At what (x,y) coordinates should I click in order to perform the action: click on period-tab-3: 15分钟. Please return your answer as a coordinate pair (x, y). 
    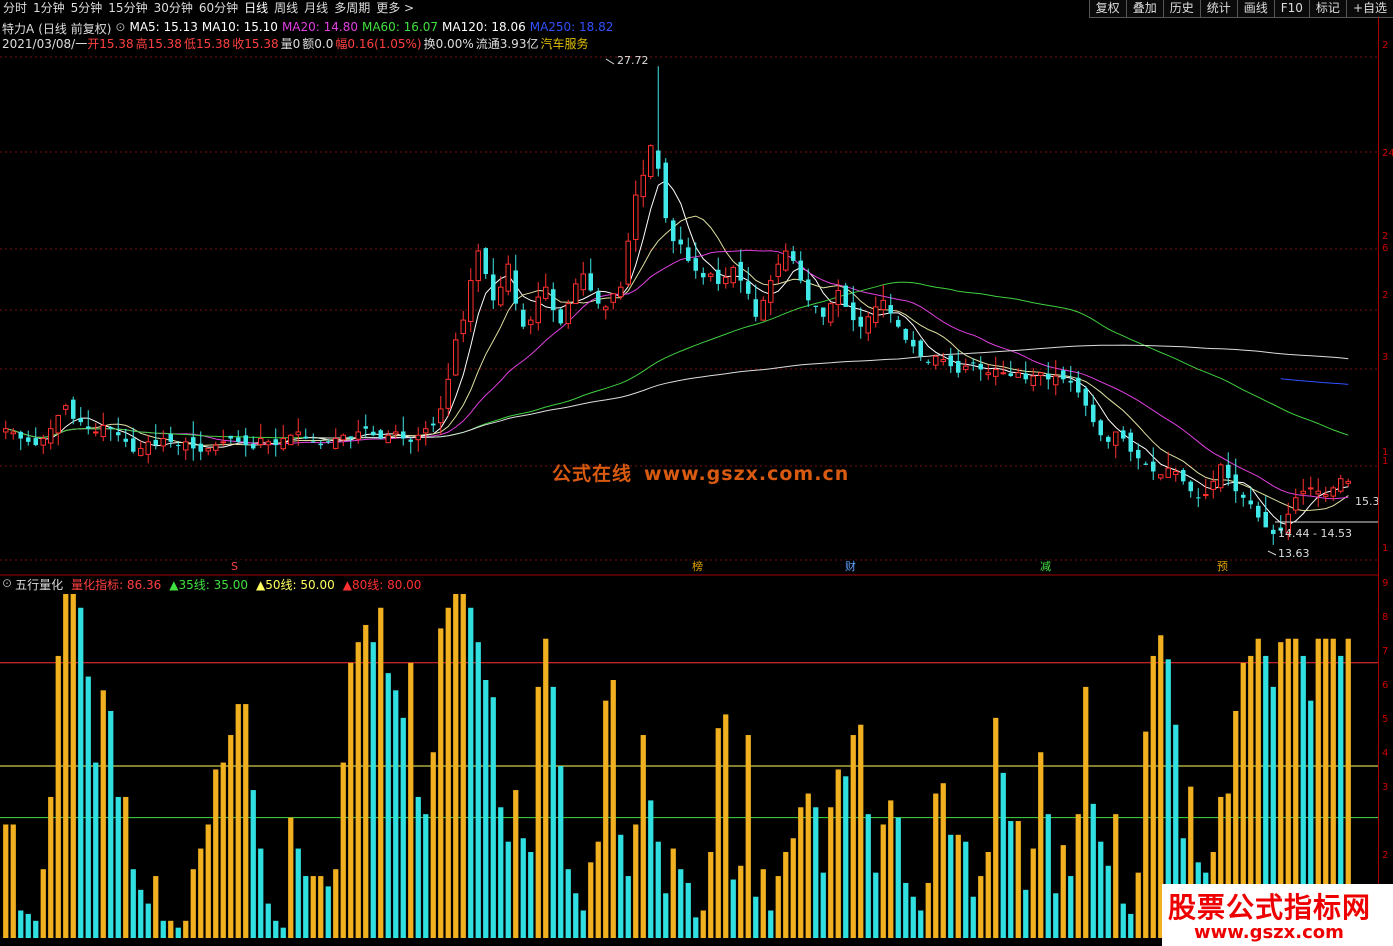
    Looking at the image, I should click on (127, 8).